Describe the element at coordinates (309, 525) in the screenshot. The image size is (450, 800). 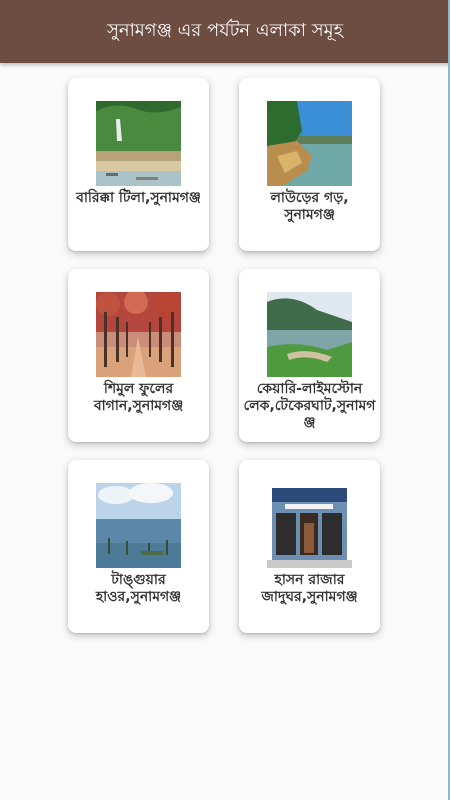
I see `museum-building-photo` at that location.